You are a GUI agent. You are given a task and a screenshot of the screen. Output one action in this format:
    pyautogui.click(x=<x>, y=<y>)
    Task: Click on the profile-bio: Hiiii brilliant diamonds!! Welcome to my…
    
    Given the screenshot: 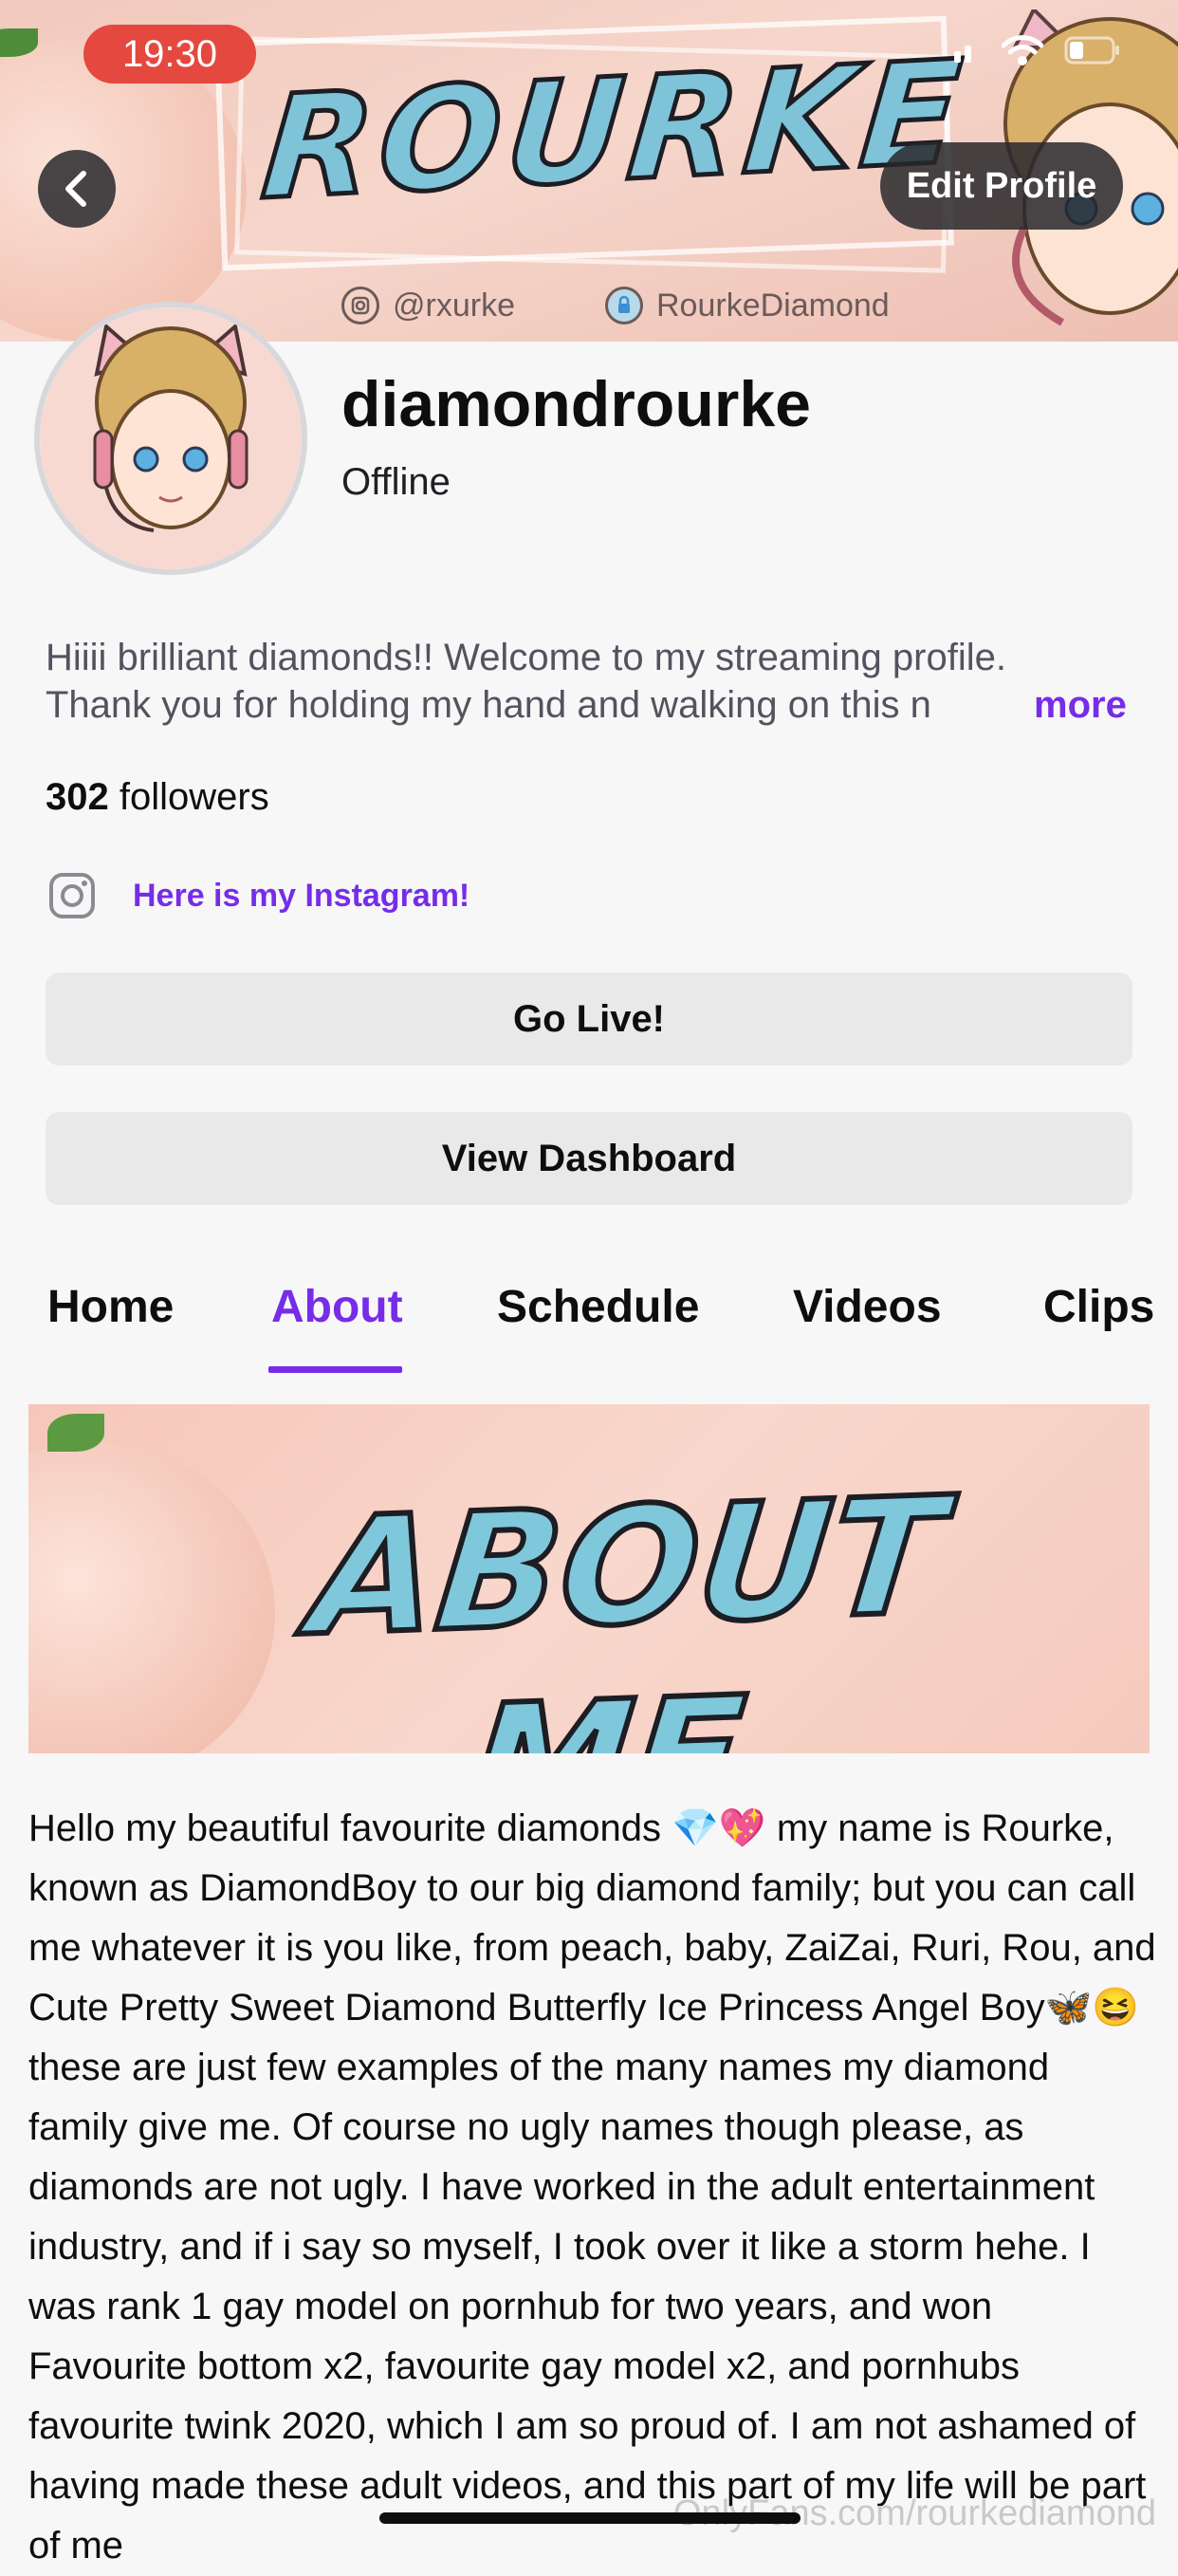 What is the action you would take?
    pyautogui.click(x=591, y=681)
    